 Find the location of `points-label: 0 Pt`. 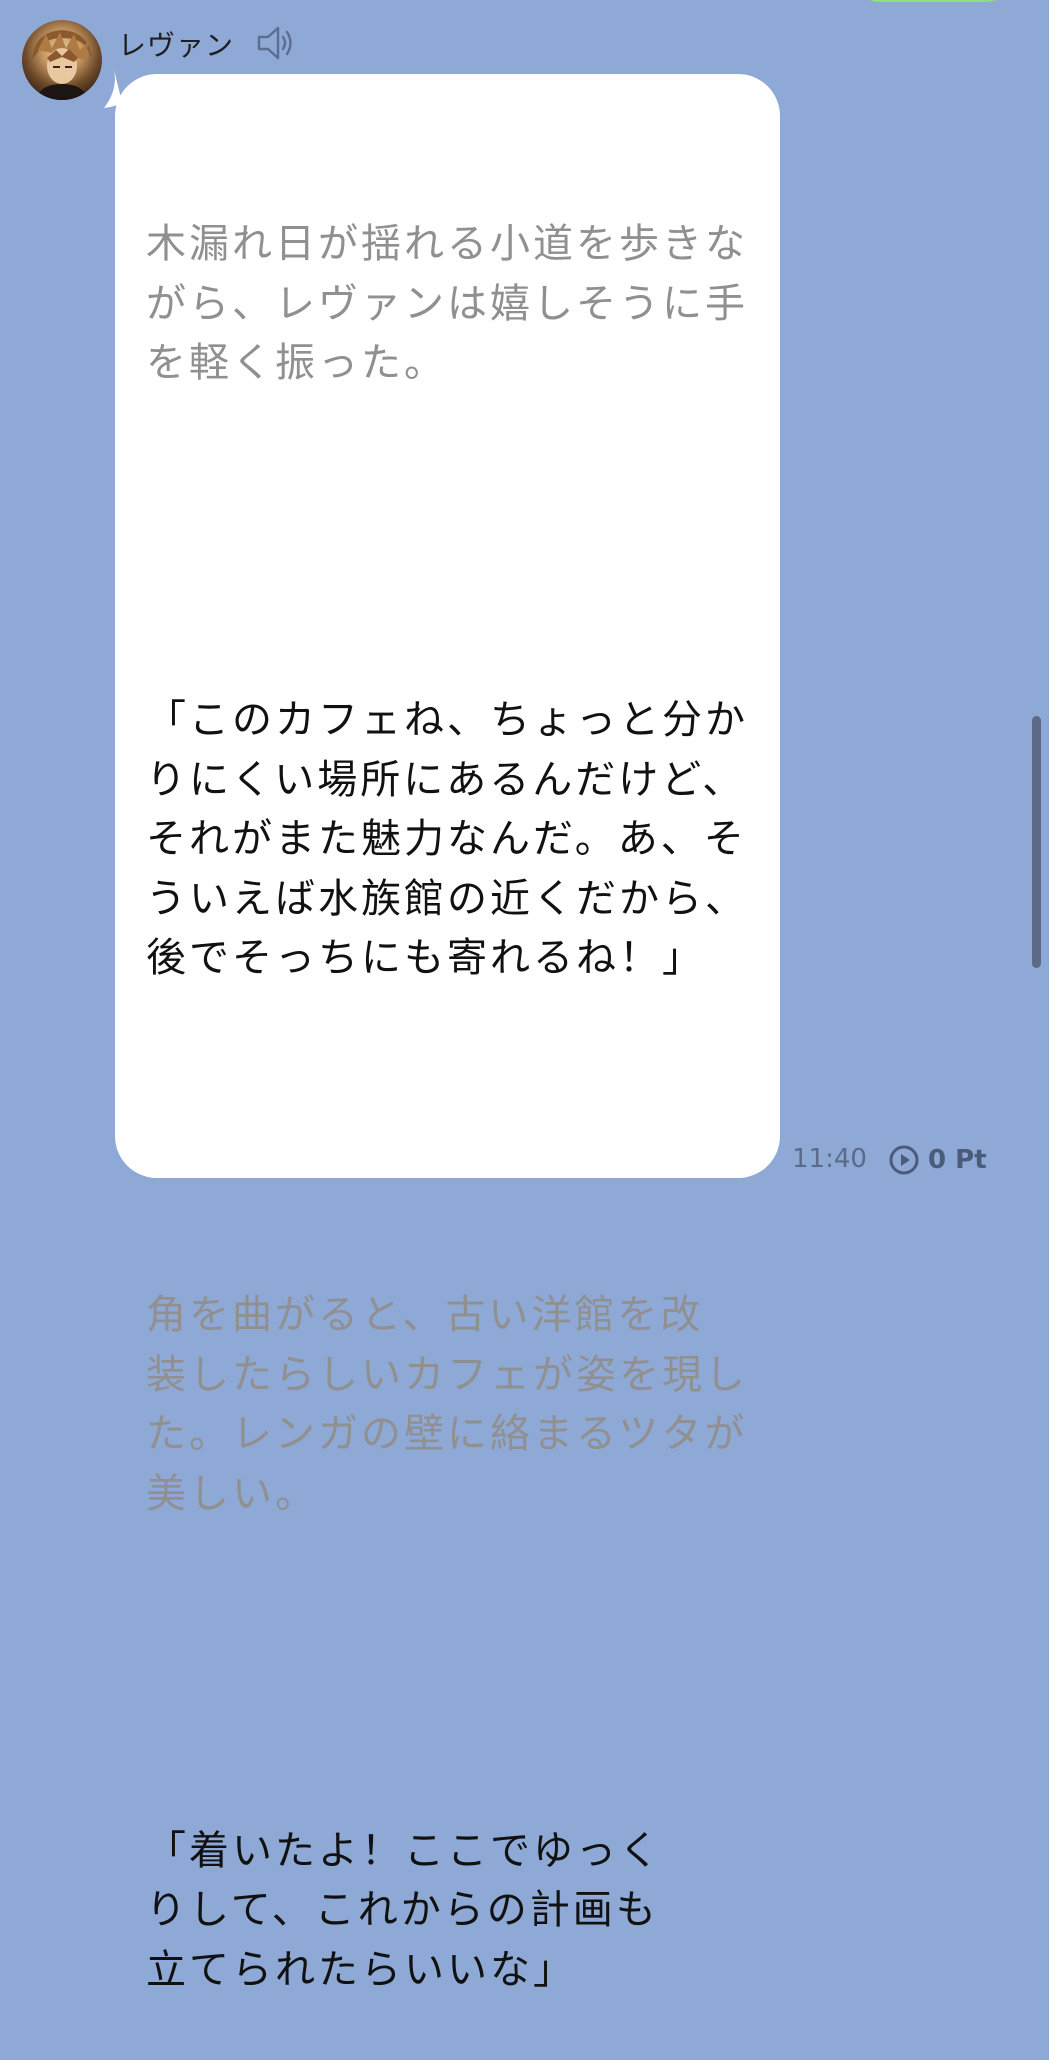

points-label: 0 Pt is located at coordinates (957, 1160).